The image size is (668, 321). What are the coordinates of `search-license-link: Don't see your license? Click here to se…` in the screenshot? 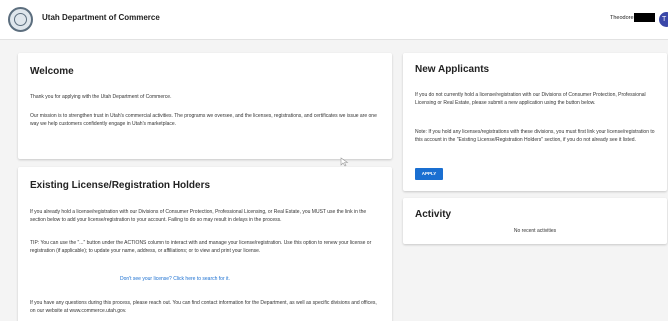 It's located at (175, 279).